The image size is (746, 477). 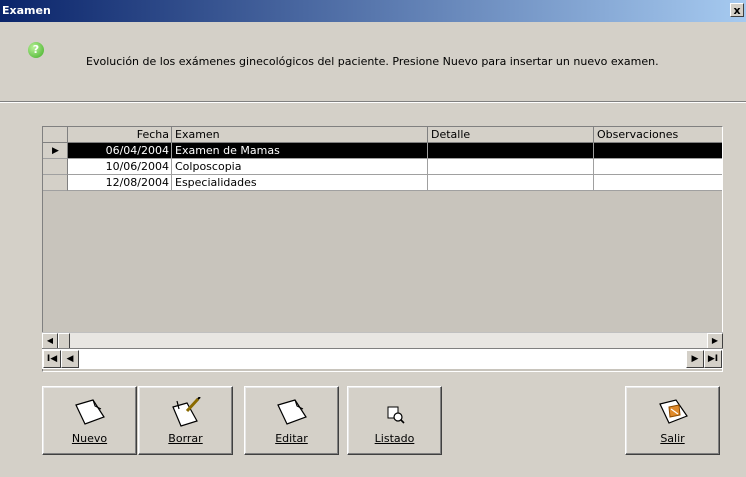 I want to click on cell-fecha: 12/08/2004, so click(x=120, y=183).